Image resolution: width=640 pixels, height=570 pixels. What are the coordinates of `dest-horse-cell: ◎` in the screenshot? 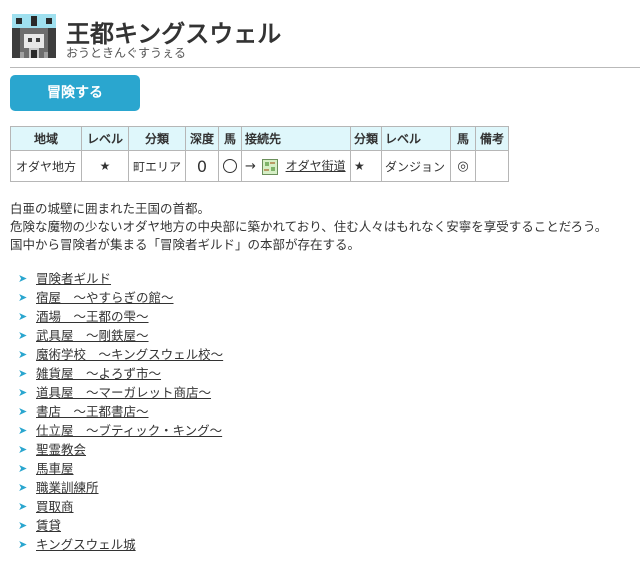 It's located at (463, 166).